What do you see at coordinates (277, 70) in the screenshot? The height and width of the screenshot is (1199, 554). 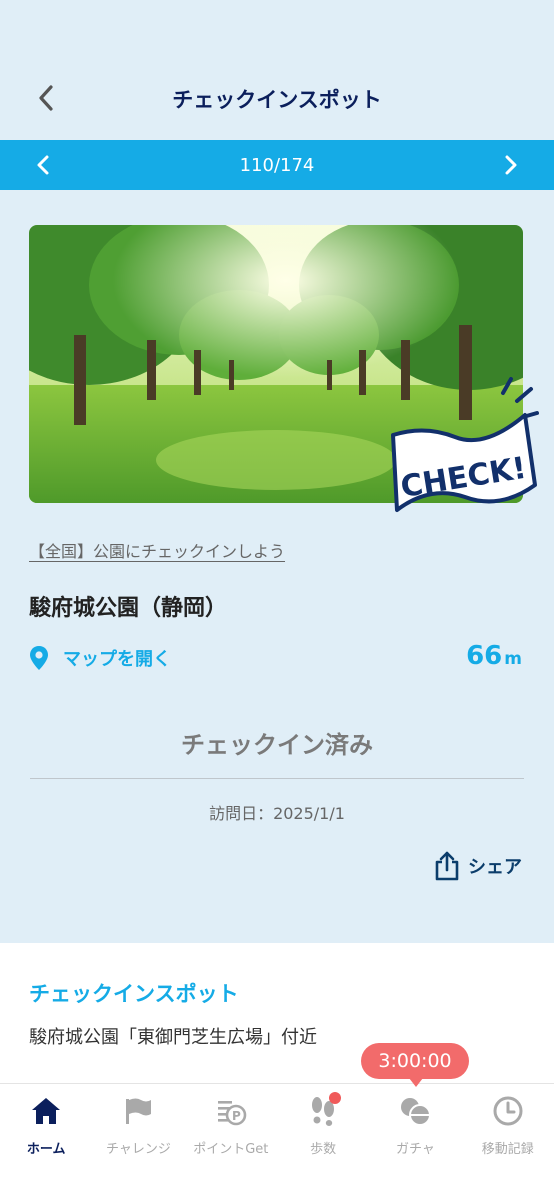 I see `header: チェックインスポット` at bounding box center [277, 70].